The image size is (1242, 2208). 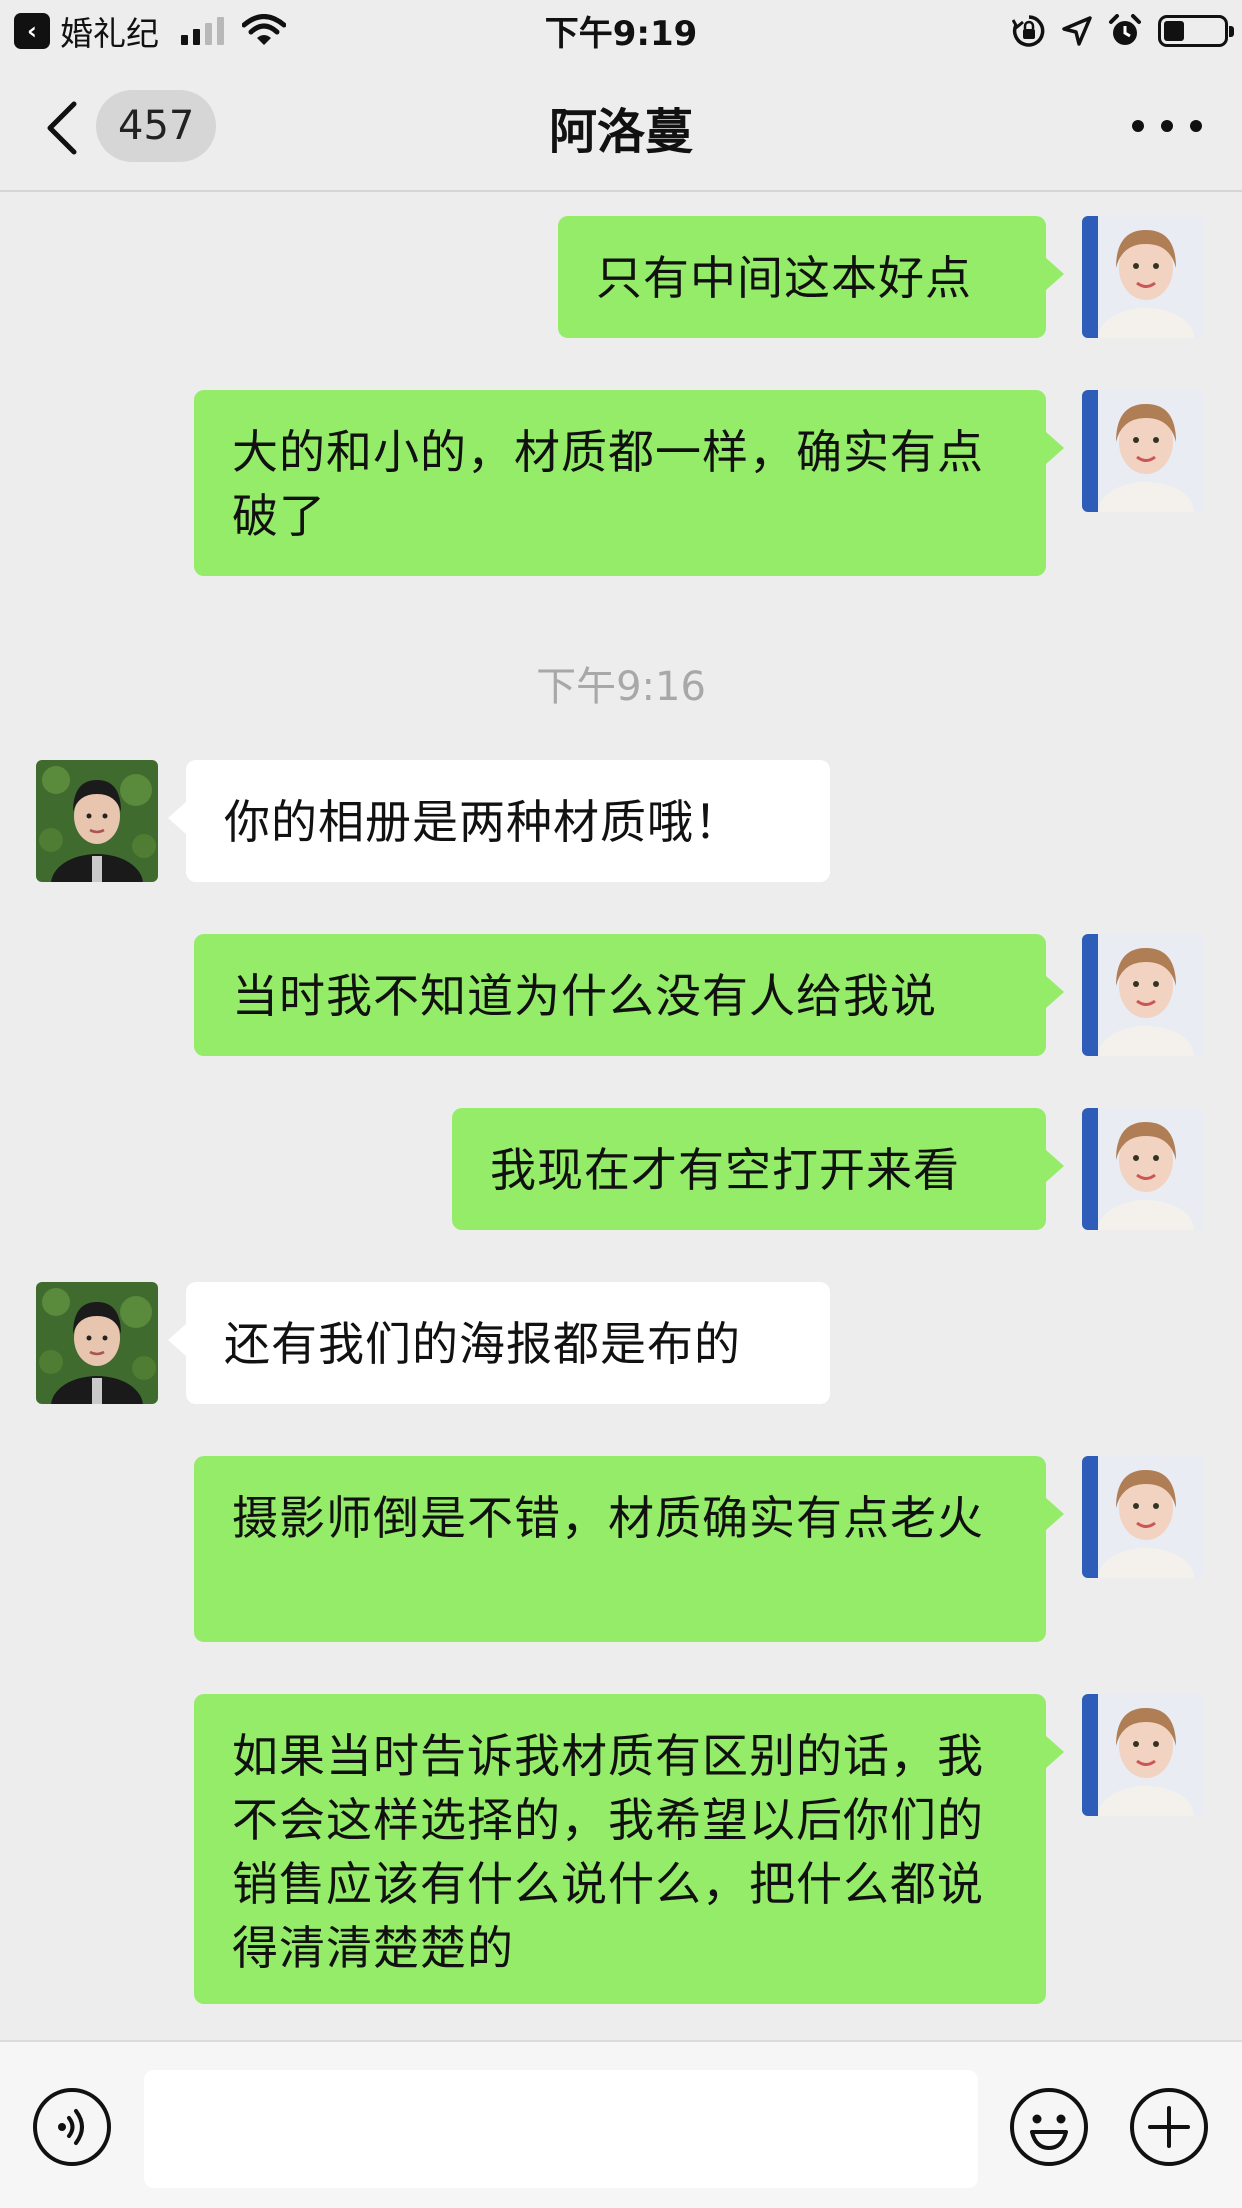 I want to click on chat-header: 457 阿洛蔓, so click(x=621, y=127).